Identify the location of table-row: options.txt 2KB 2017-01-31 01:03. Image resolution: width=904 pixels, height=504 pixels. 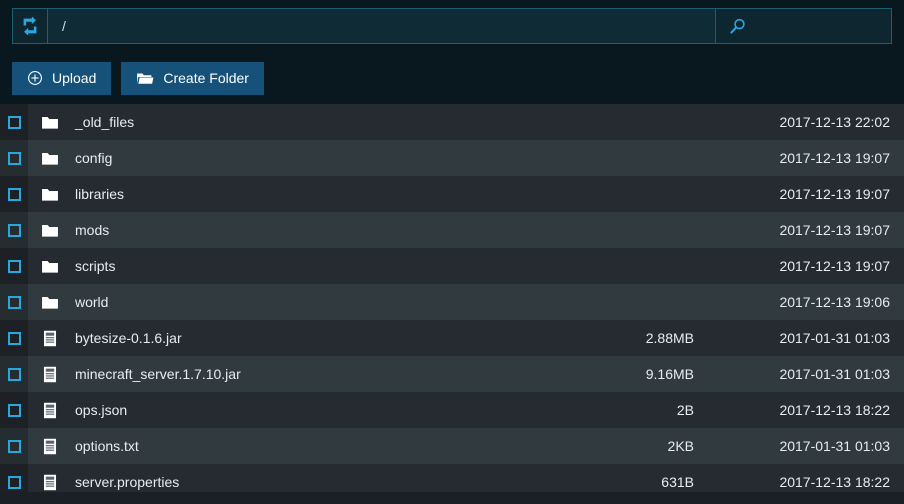
(452, 446).